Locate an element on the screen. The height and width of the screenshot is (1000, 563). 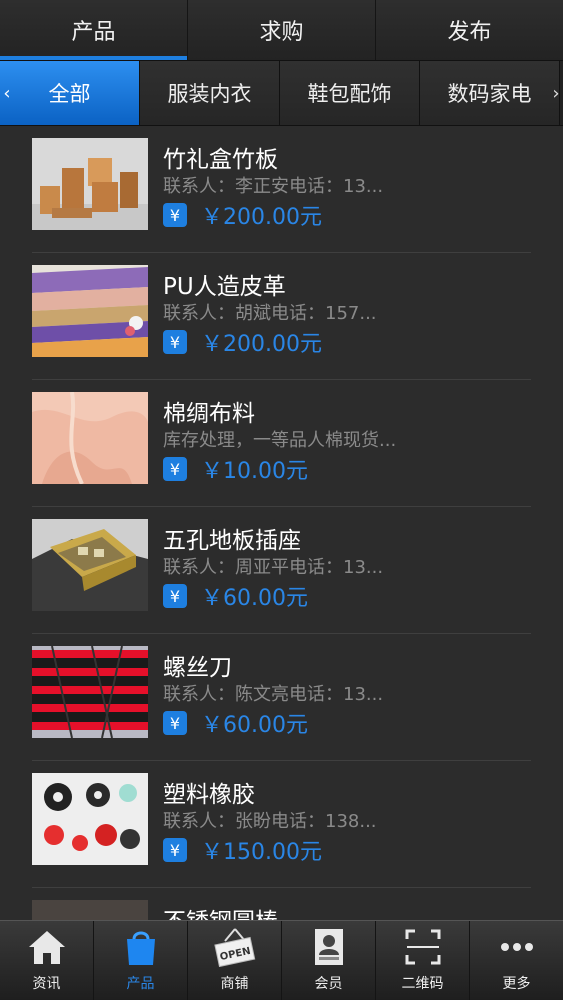
category-list: 全部 服装内衣 鞋包配饰 数码家电 is located at coordinates (280, 93).